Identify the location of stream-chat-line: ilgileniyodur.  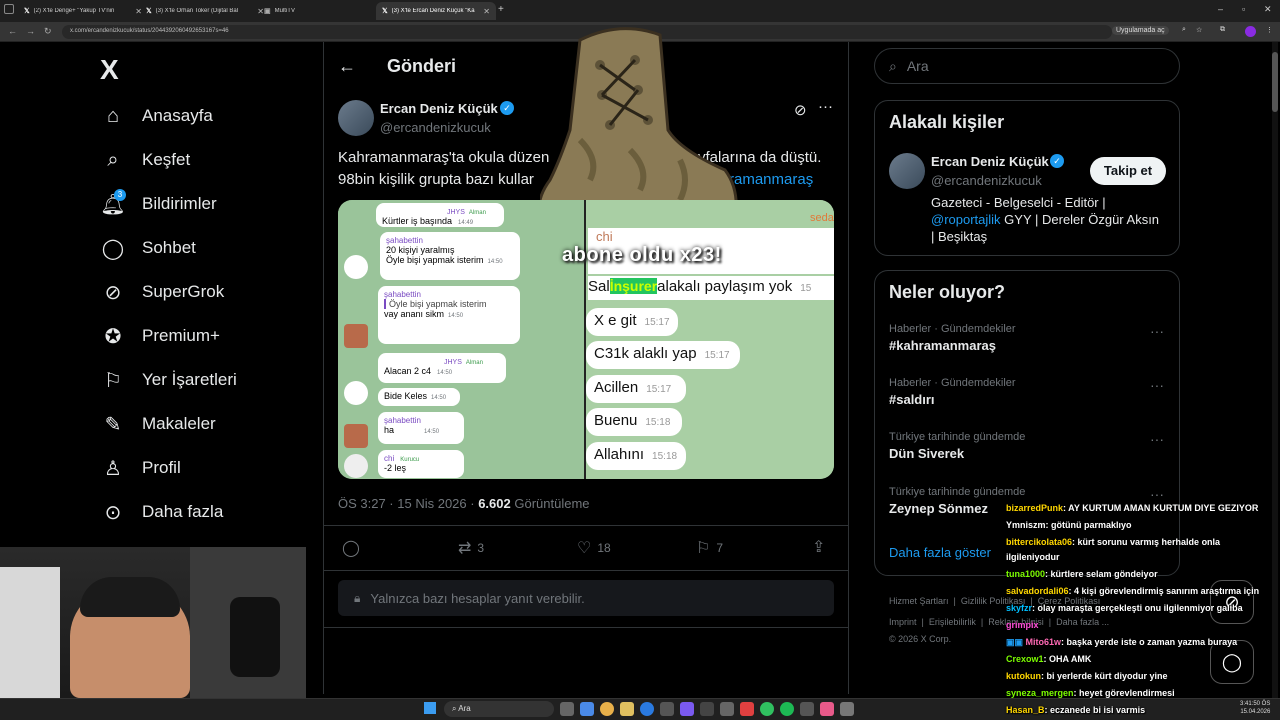
(1033, 557).